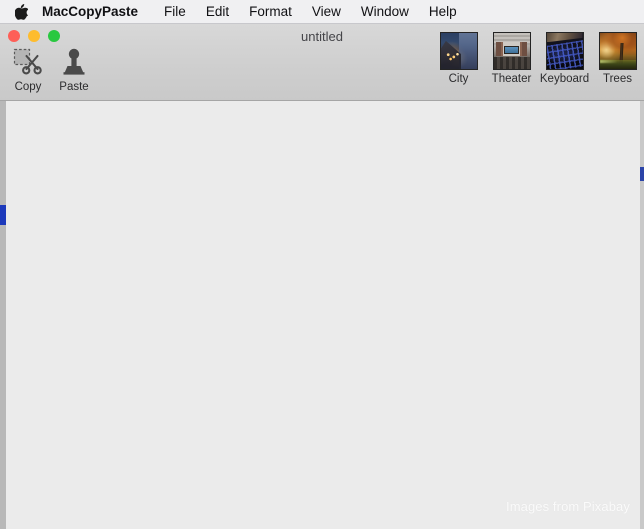 Image resolution: width=644 pixels, height=529 pixels. Describe the element at coordinates (51, 69) in the screenshot. I see `toolbar-actions: Copy Paste` at that location.